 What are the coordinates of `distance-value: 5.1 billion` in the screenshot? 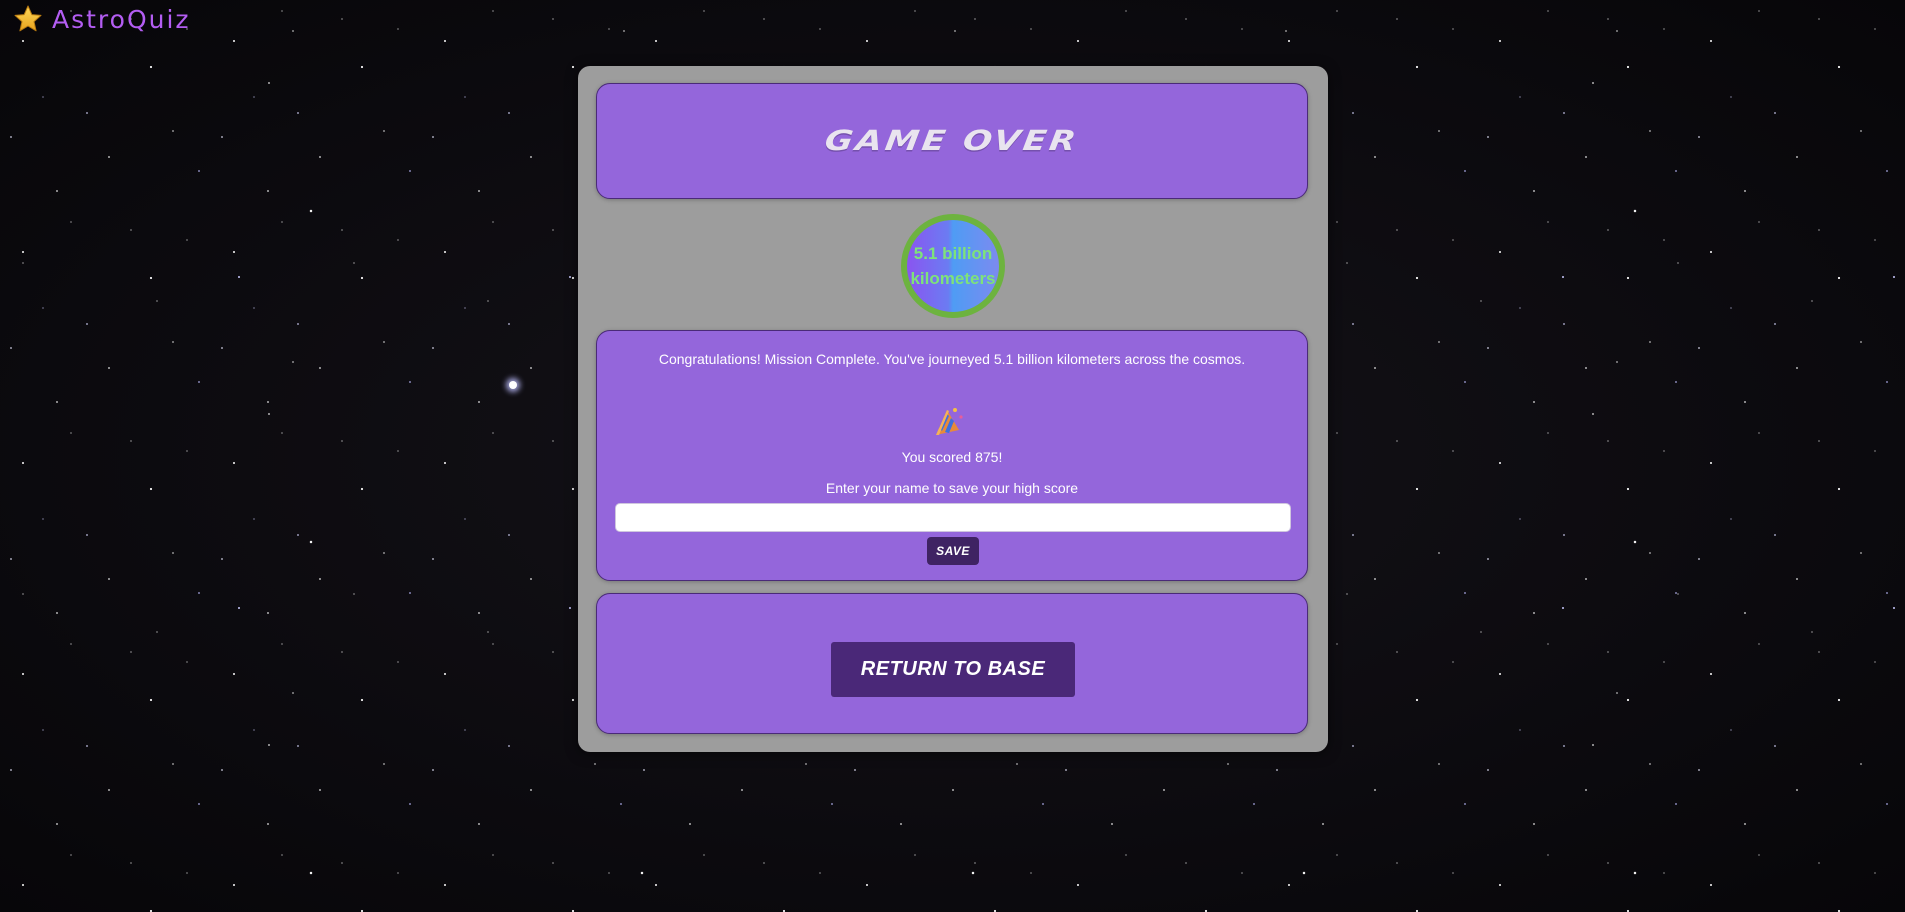 It's located at (953, 253).